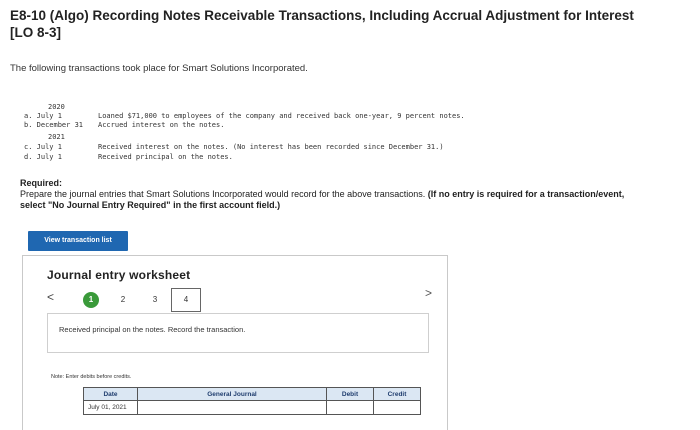 The height and width of the screenshot is (430, 700). What do you see at coordinates (119, 275) in the screenshot?
I see `worksheet-title: Journal entry worksheet` at bounding box center [119, 275].